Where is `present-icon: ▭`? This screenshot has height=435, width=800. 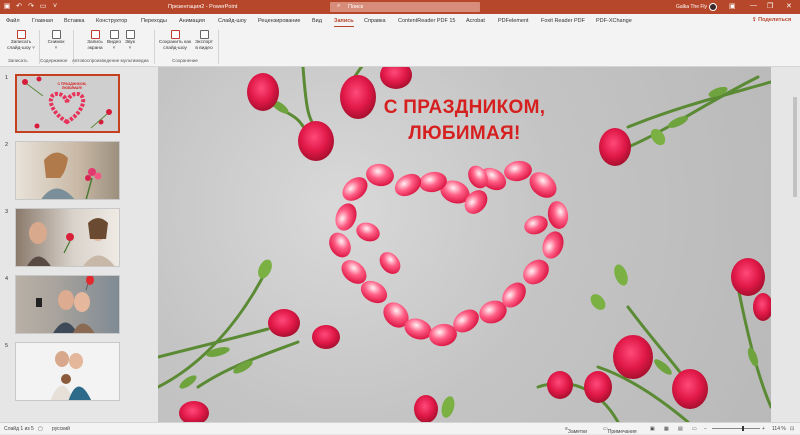 present-icon: ▭ is located at coordinates (43, 6).